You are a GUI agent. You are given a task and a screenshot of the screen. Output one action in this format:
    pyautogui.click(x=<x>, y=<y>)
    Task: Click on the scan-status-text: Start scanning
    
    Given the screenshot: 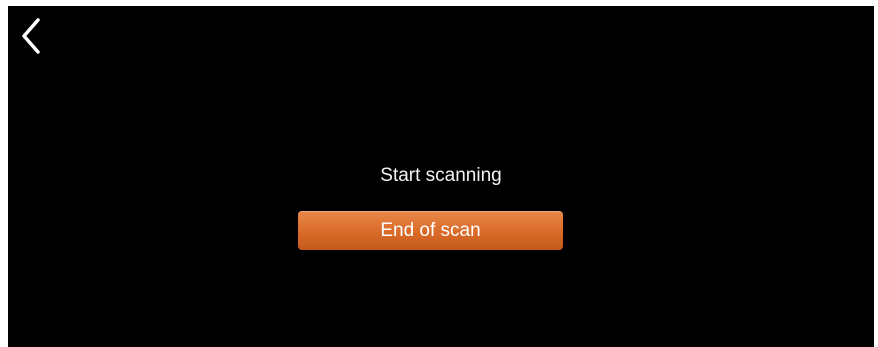 What is the action you would take?
    pyautogui.click(x=441, y=175)
    